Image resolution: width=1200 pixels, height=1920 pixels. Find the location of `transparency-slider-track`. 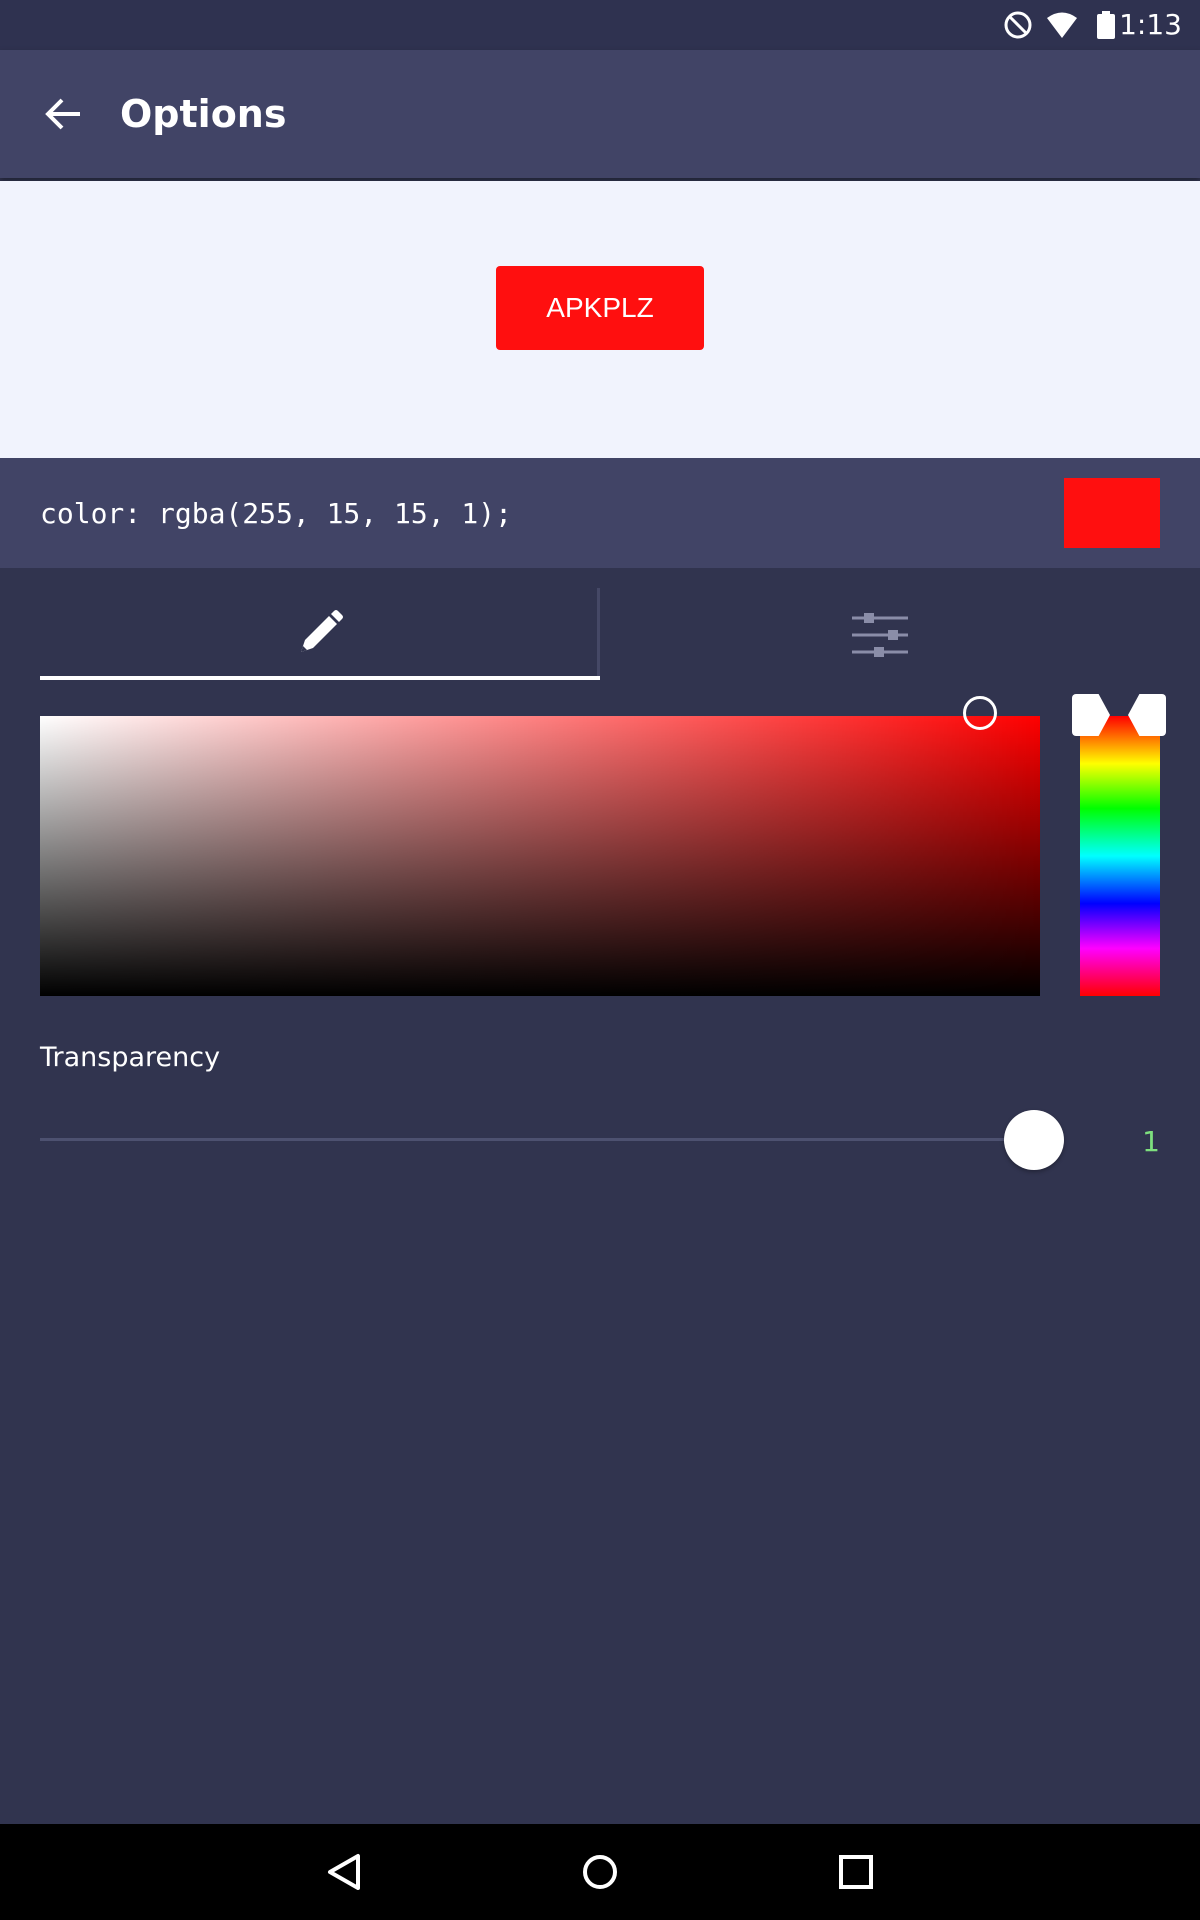

transparency-slider-track is located at coordinates (537, 1139).